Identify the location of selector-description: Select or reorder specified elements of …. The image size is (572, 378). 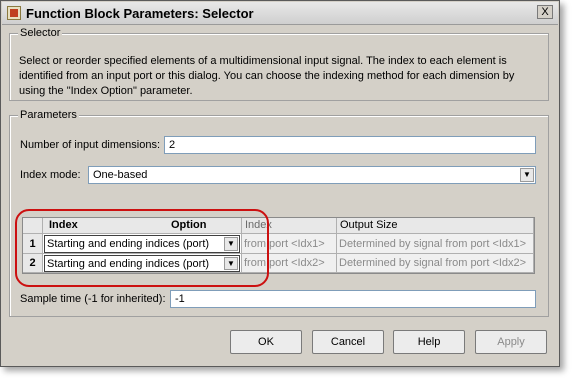
(267, 76).